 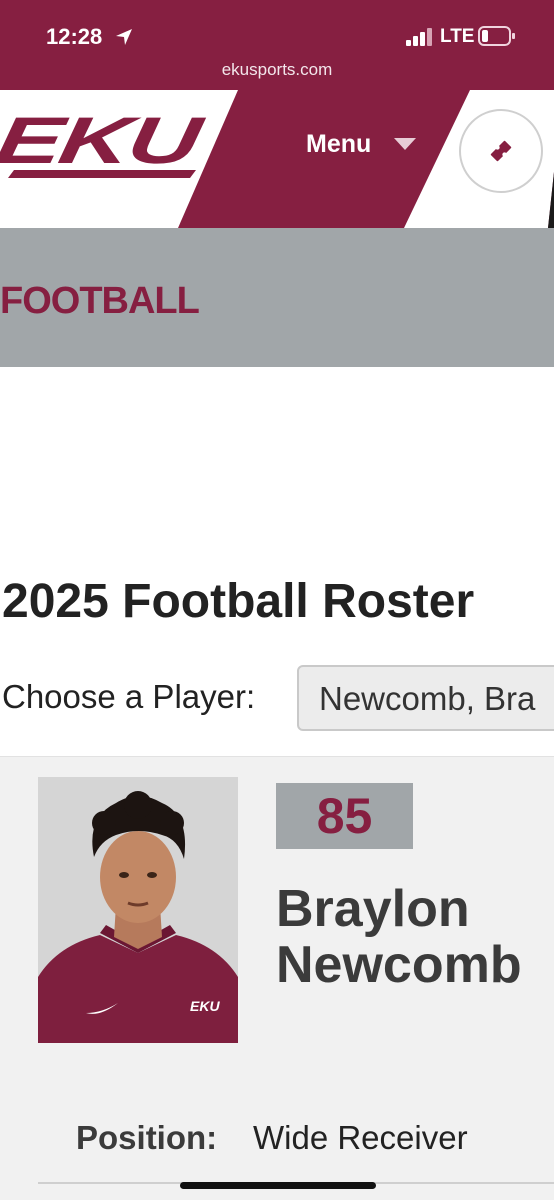 What do you see at coordinates (399, 965) in the screenshot?
I see `player-last-name: Newcomb` at bounding box center [399, 965].